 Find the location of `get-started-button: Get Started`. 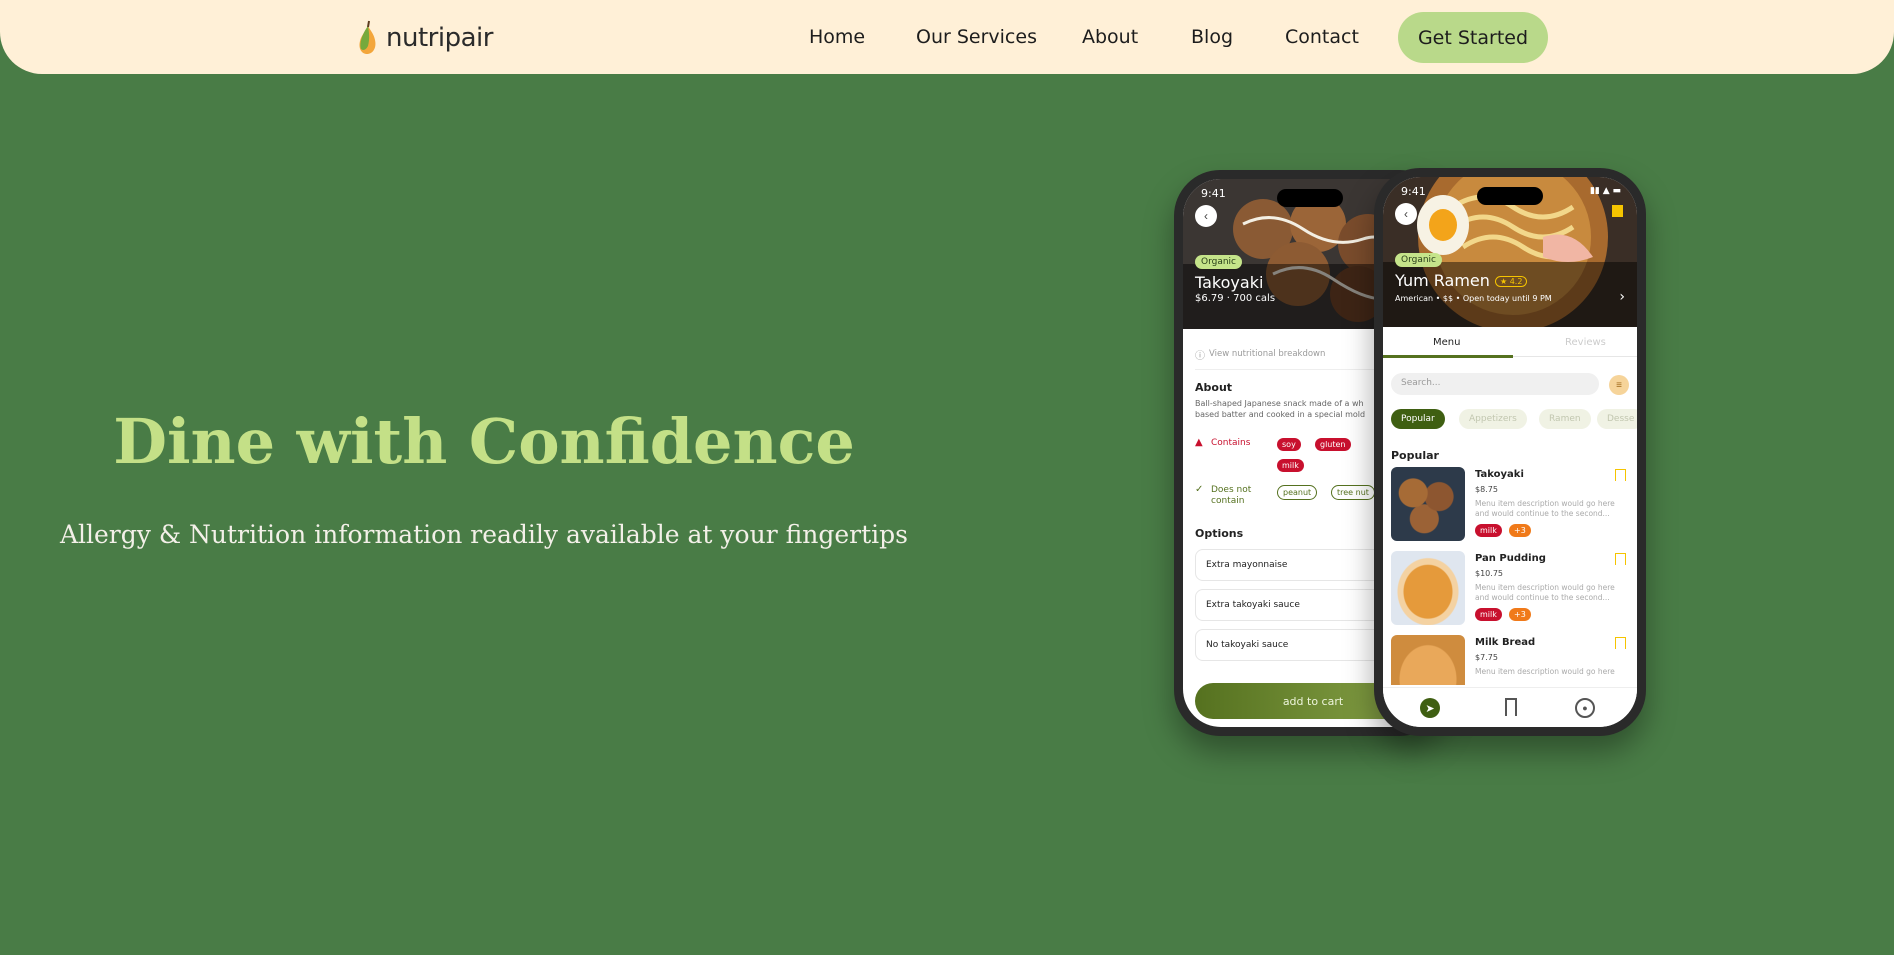

get-started-button: Get Started is located at coordinates (1473, 37).